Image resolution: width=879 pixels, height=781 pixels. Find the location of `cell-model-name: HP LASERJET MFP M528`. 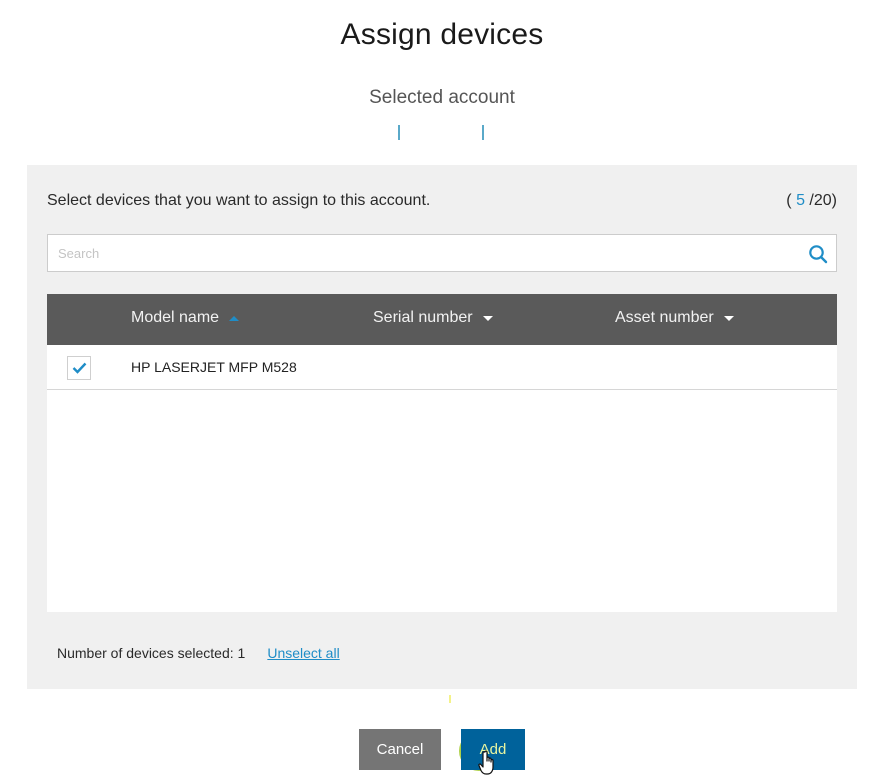

cell-model-name: HP LASERJET MFP M528 is located at coordinates (214, 367).